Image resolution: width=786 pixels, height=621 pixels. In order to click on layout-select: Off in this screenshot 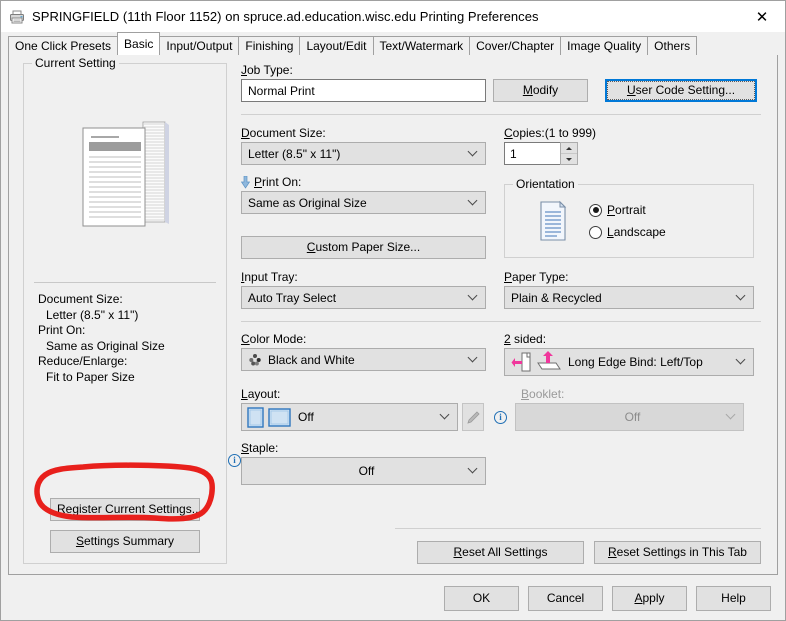, I will do `click(349, 417)`.